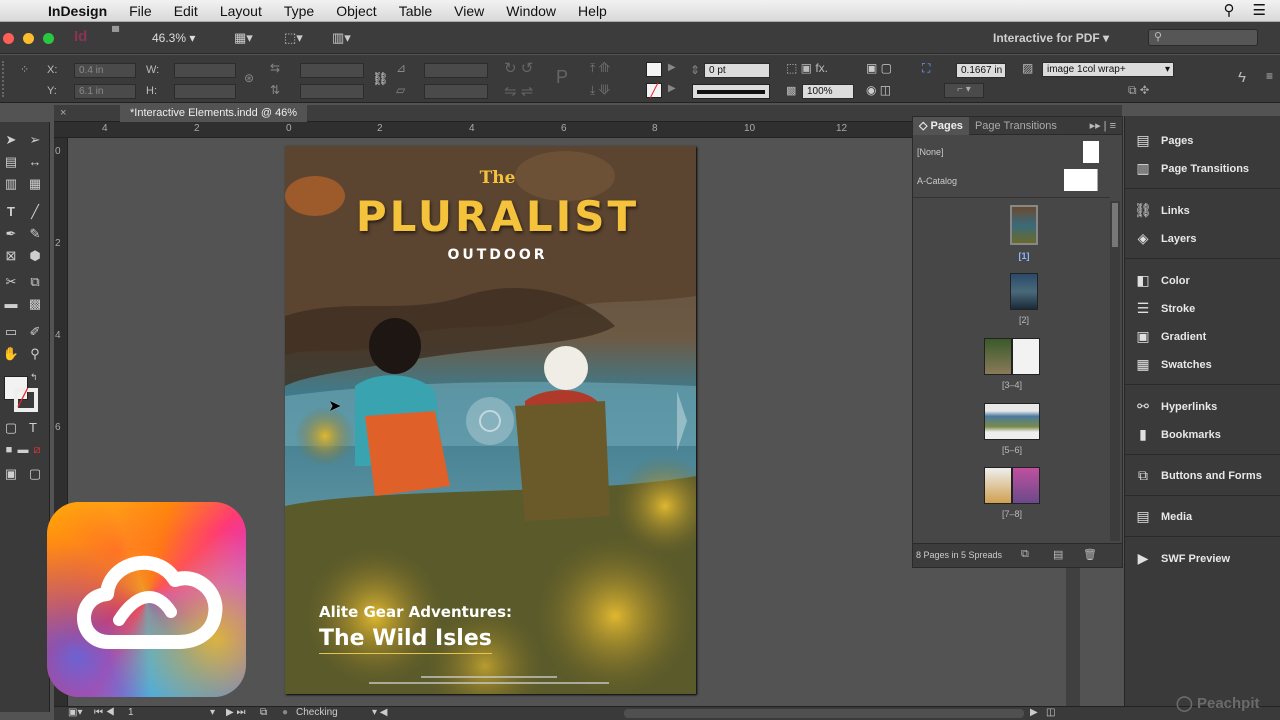 This screenshot has width=1280, height=720. What do you see at coordinates (63, 113) in the screenshot?
I see `close-document-icon: ×` at bounding box center [63, 113].